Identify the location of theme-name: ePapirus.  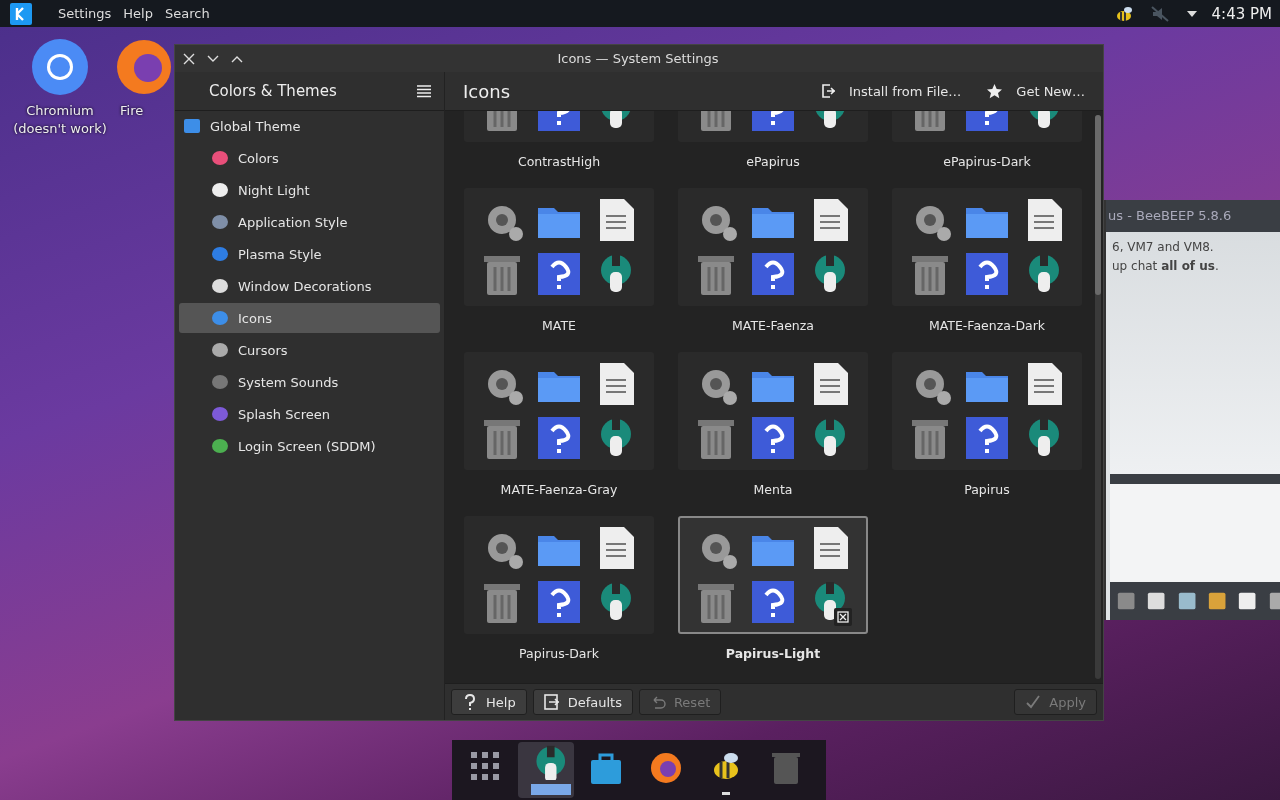
(773, 161).